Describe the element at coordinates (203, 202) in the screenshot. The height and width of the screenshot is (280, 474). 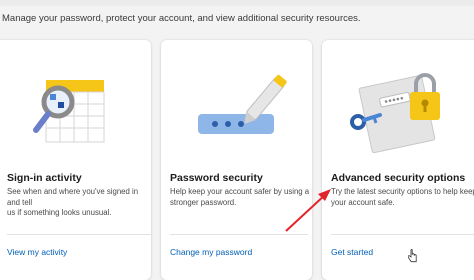
I see `card-description-line: stronger password.` at that location.